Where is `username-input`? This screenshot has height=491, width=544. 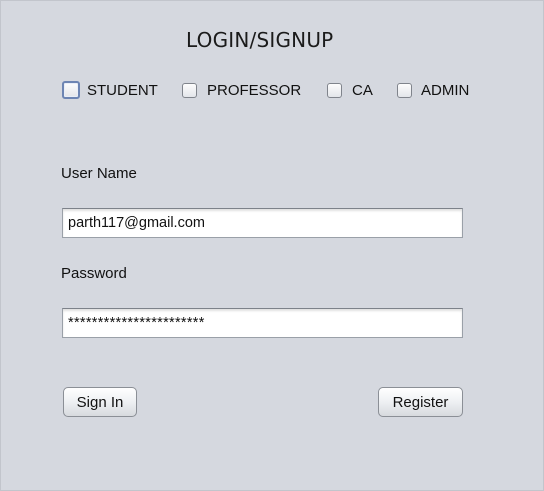 username-input is located at coordinates (262, 223).